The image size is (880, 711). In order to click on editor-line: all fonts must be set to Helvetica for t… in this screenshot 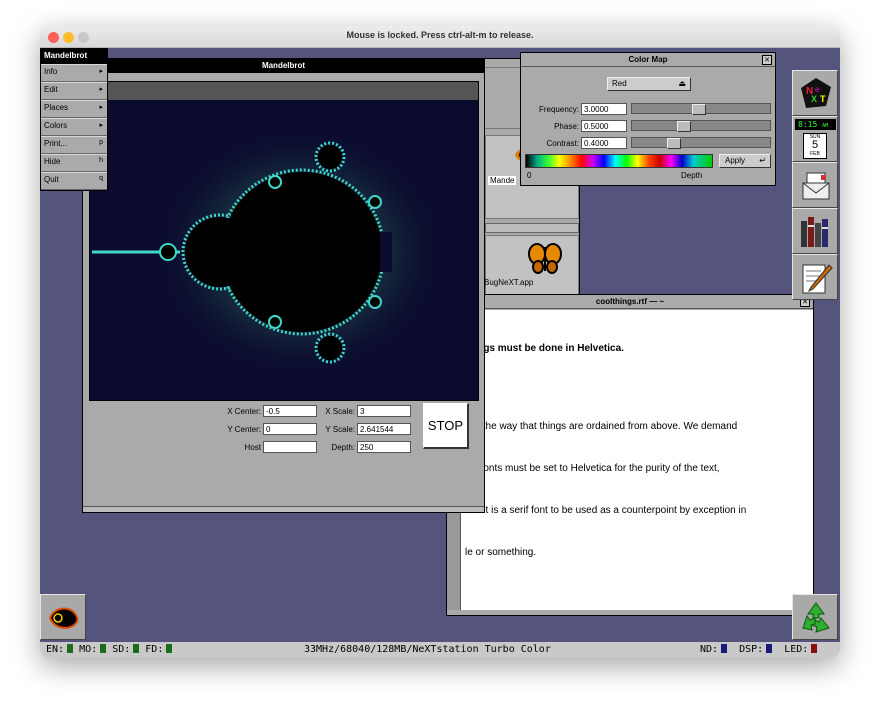, I will do `click(592, 468)`.